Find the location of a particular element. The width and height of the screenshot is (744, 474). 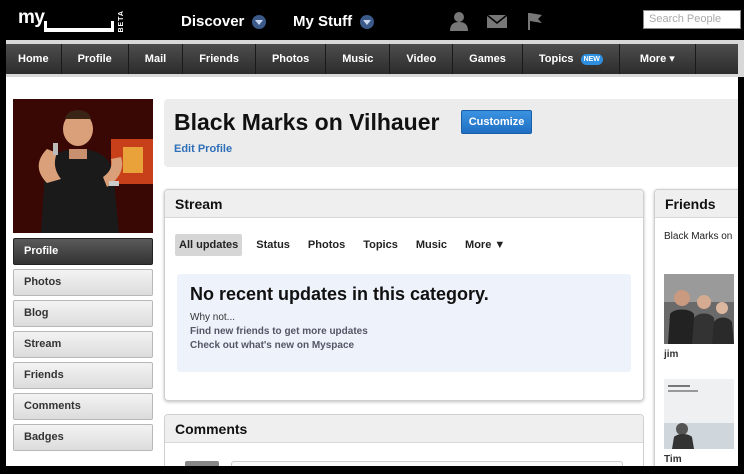

comments-heading: Comments is located at coordinates (404, 429).